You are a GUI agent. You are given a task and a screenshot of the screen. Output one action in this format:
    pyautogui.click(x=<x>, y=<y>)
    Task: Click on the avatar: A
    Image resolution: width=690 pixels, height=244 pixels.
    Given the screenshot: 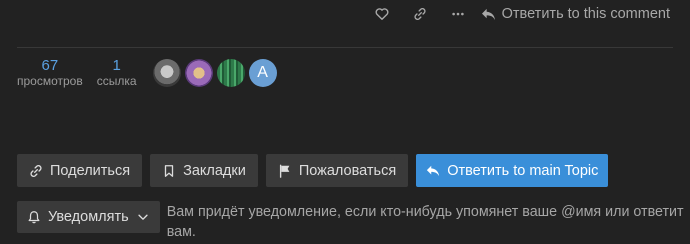 What is the action you would take?
    pyautogui.click(x=262, y=73)
    